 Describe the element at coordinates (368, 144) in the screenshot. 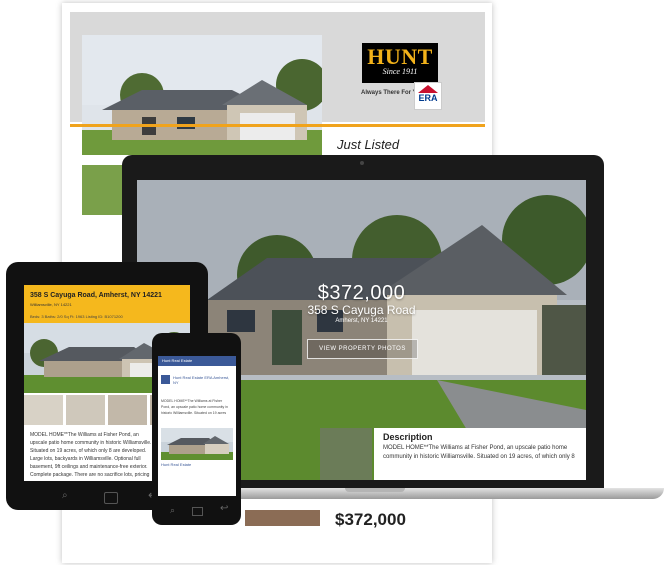

I see `just-listed-heading: Just Listed` at that location.